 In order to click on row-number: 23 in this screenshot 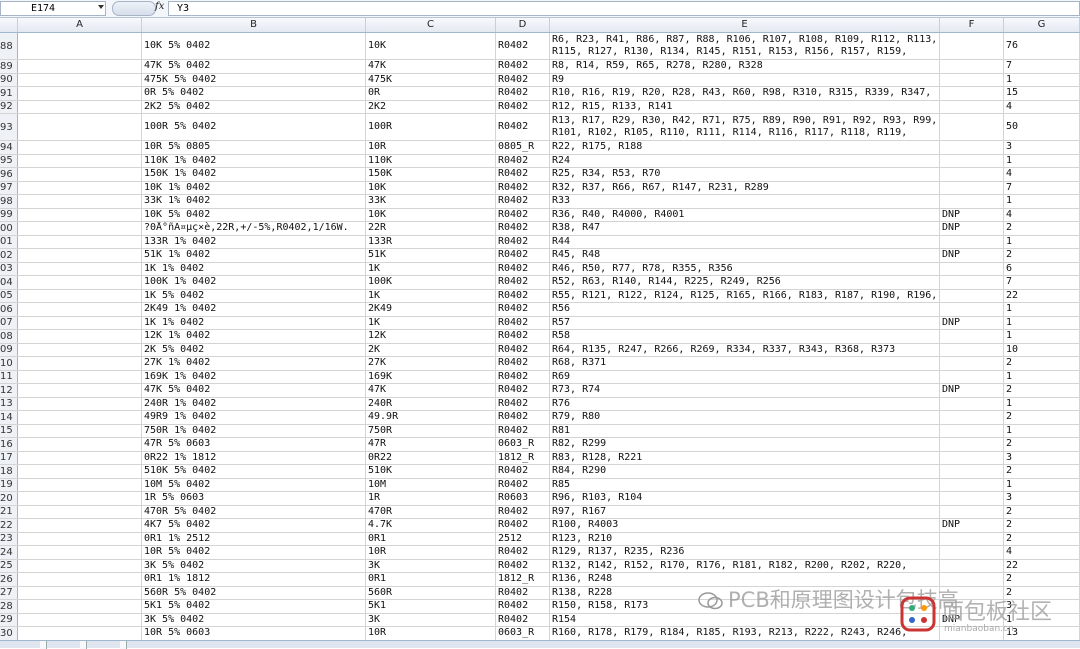, I will do `click(9, 538)`.